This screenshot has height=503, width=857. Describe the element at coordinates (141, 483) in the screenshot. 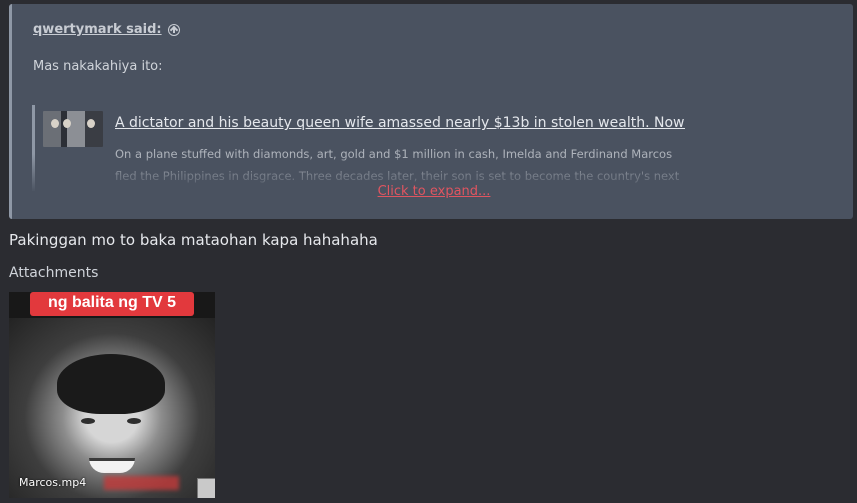

I see `video-lower-third` at that location.